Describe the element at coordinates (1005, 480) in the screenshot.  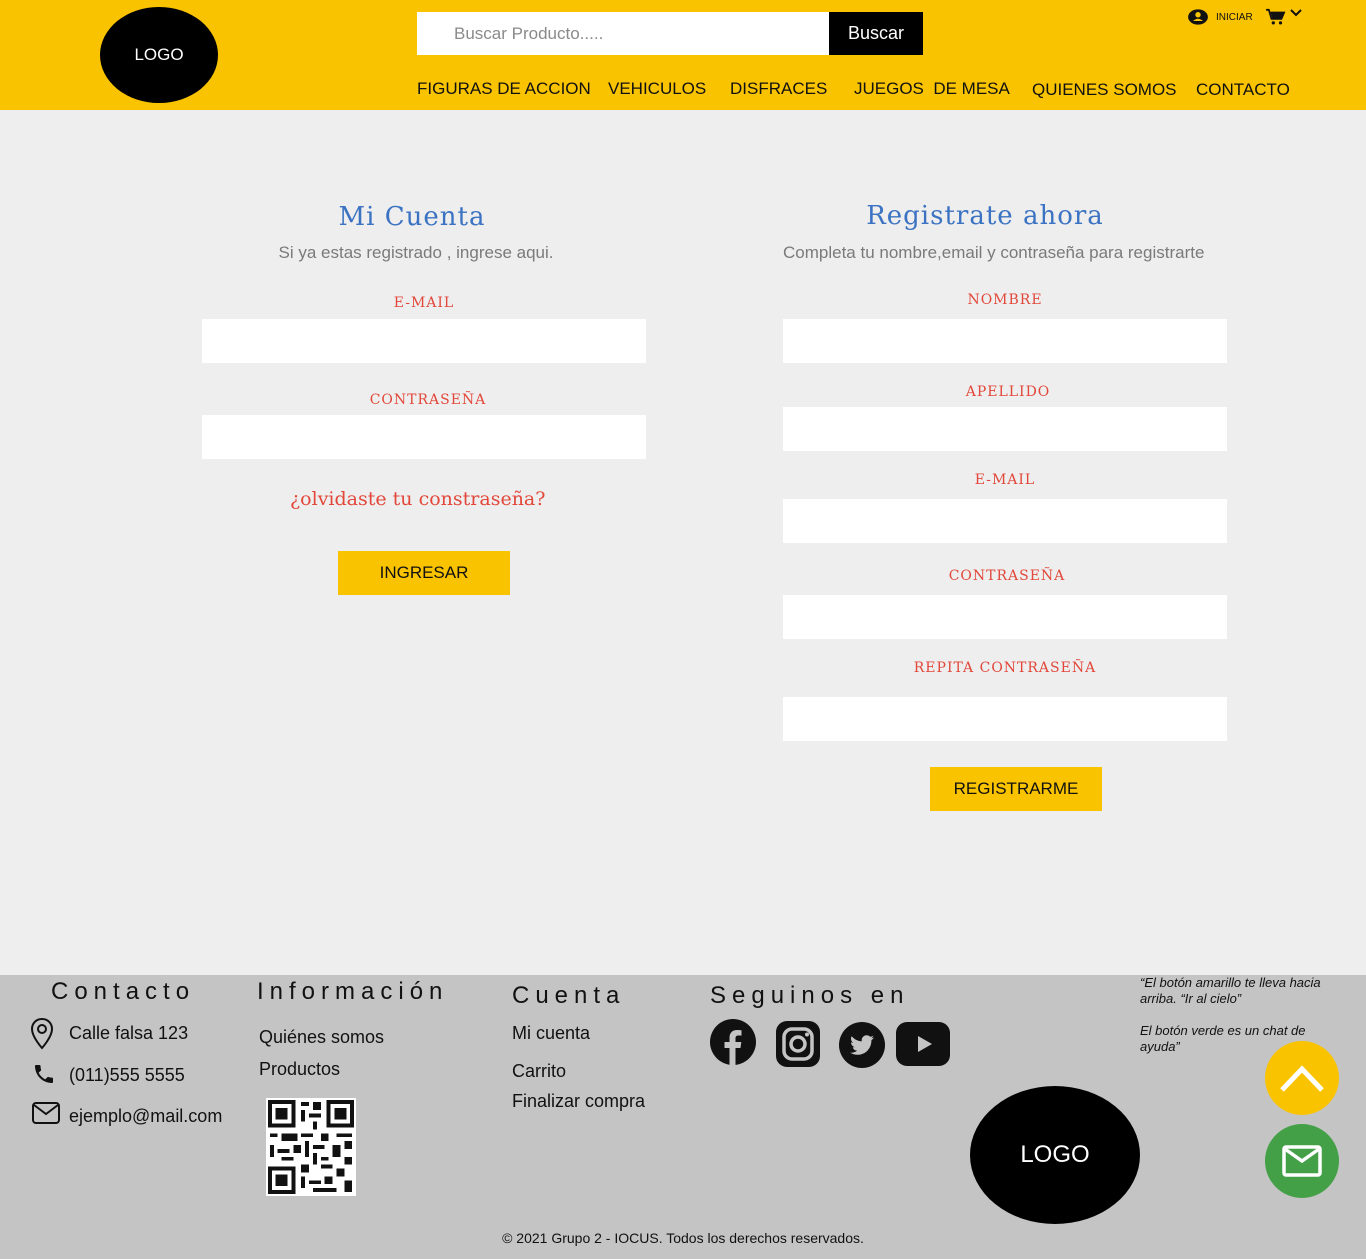
I see `register-email-label: E-MAIL` at that location.